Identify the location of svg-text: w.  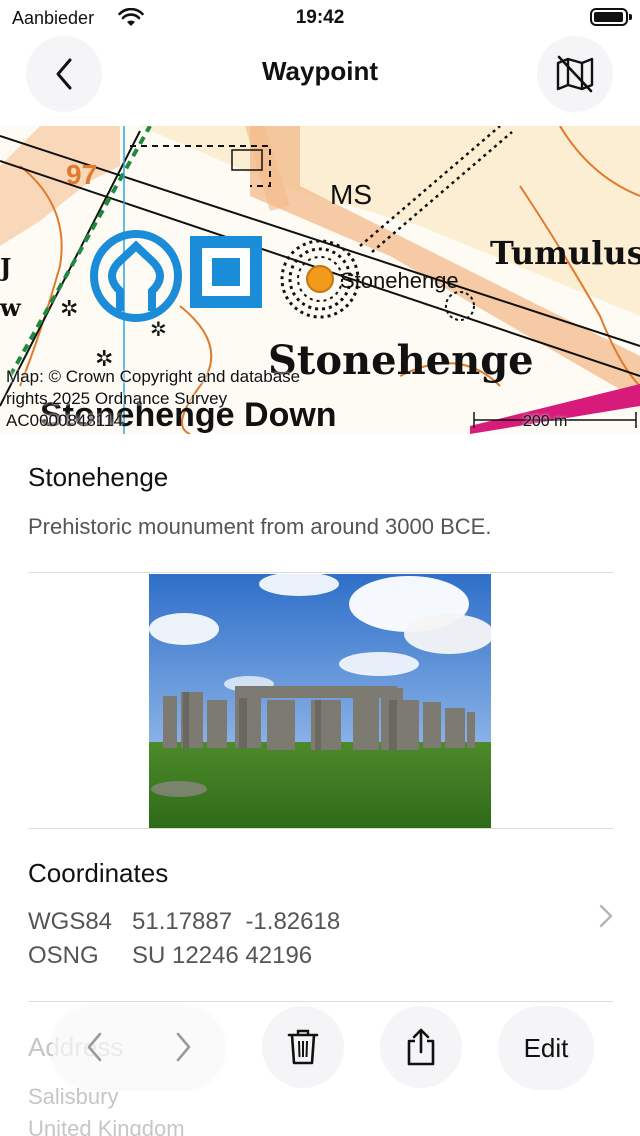
(11, 307).